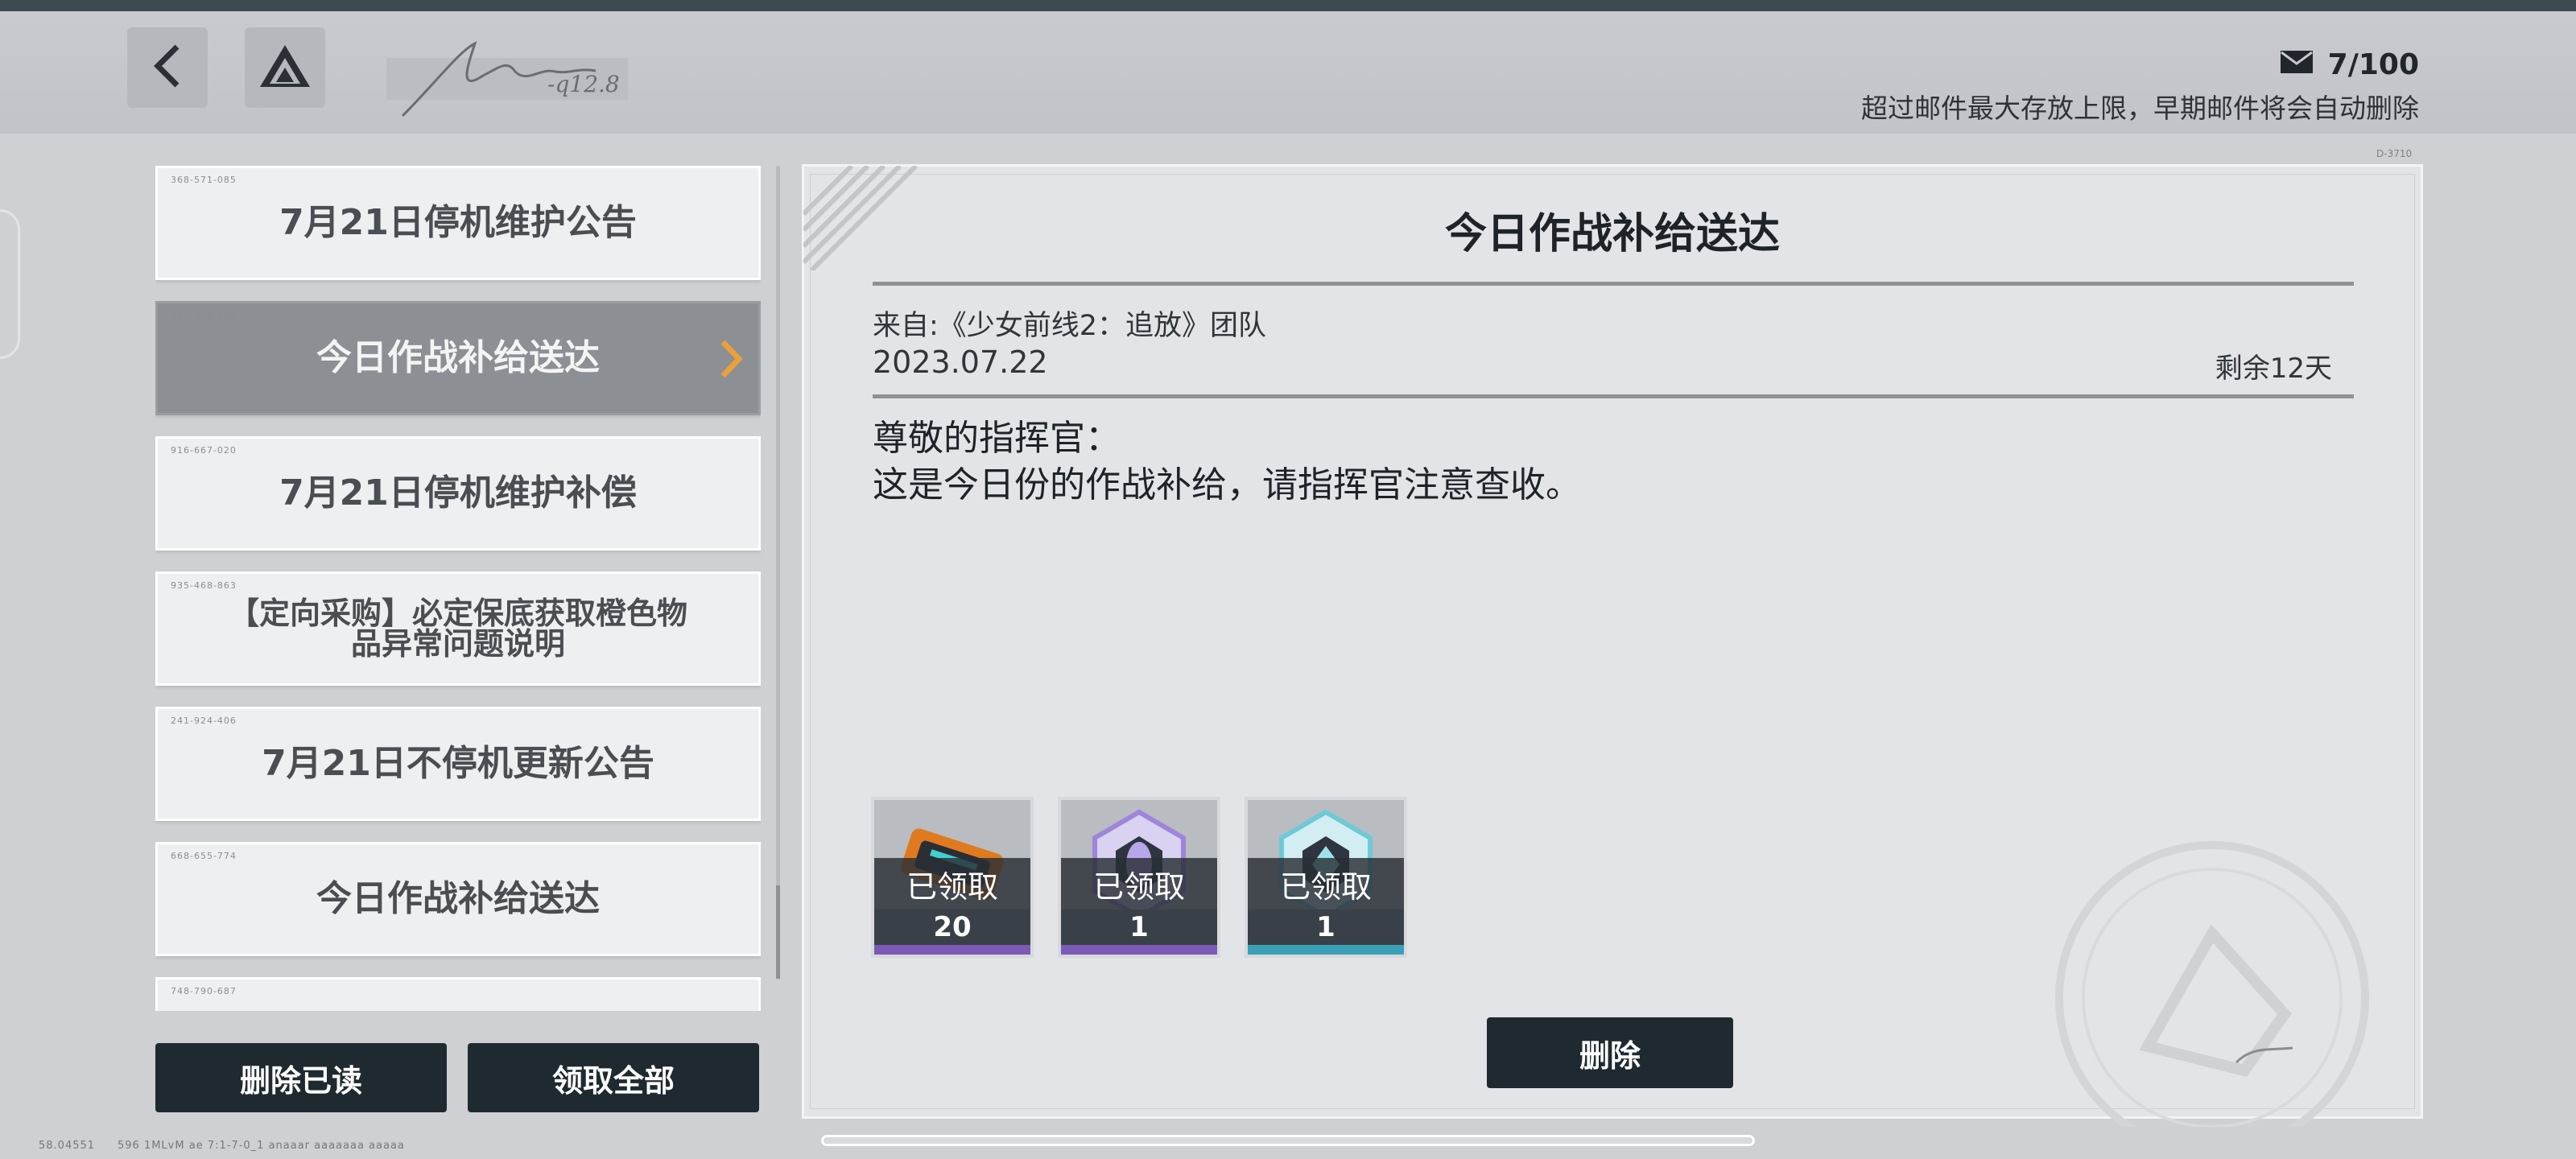 This screenshot has width=2576, height=1159. Describe the element at coordinates (515, 81) in the screenshot. I see `signature-graphic: -q12.8` at that location.